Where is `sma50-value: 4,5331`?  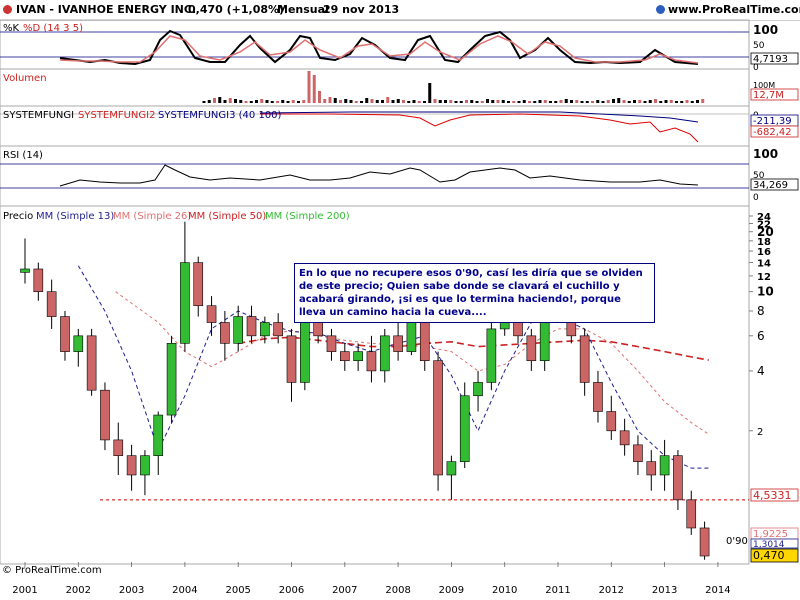
sma50-value: 4,5331 is located at coordinates (772, 495).